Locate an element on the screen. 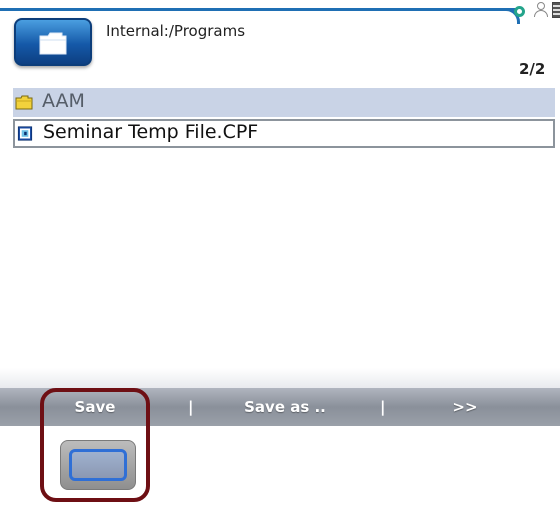 This screenshot has width=560, height=505. more-softkey: >> is located at coordinates (465, 407).